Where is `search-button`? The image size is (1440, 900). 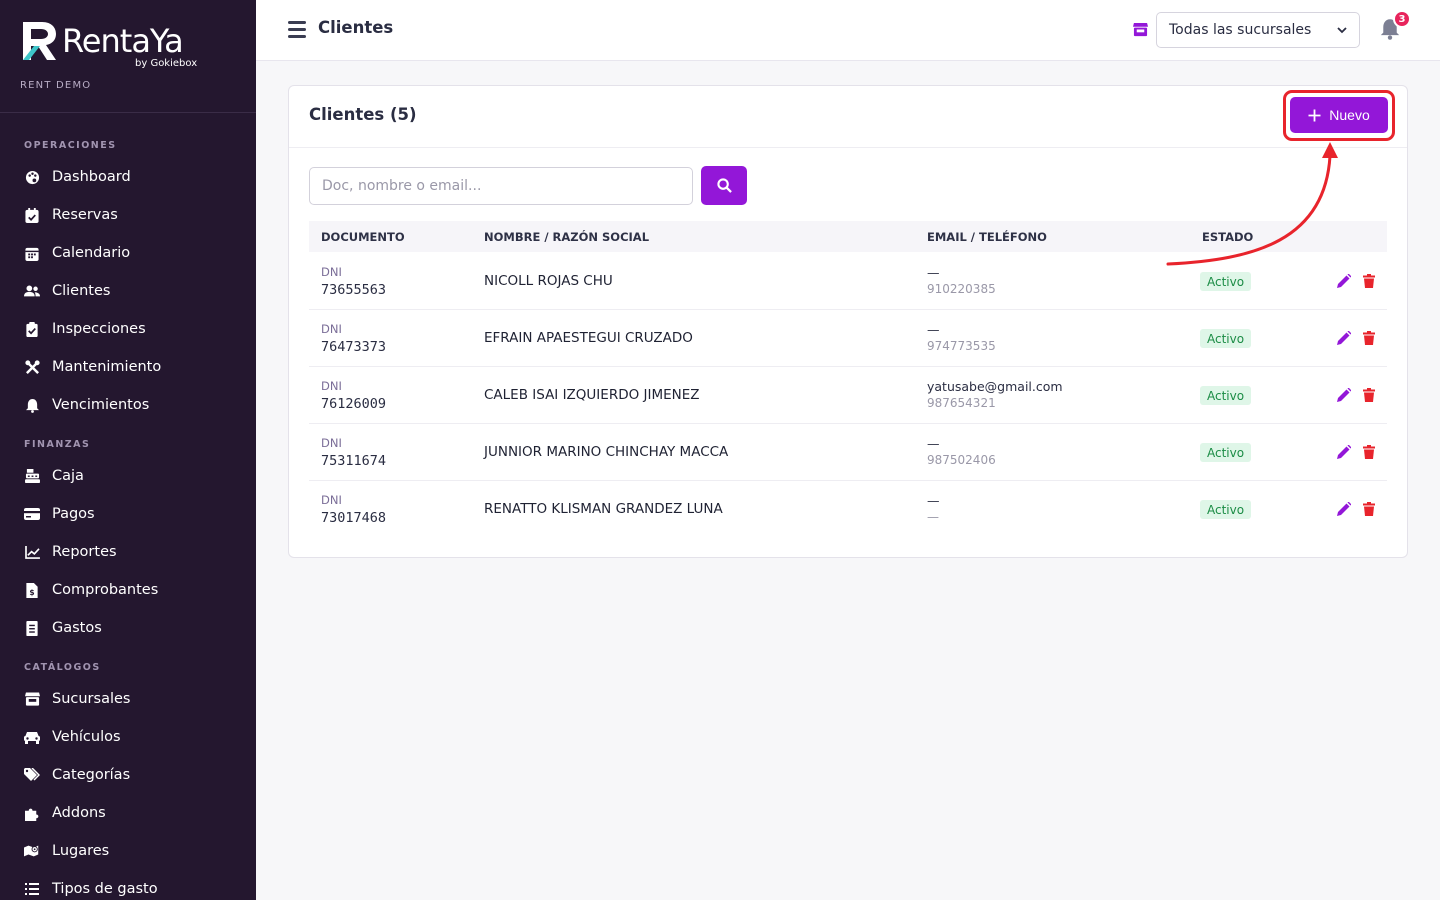 search-button is located at coordinates (724, 185).